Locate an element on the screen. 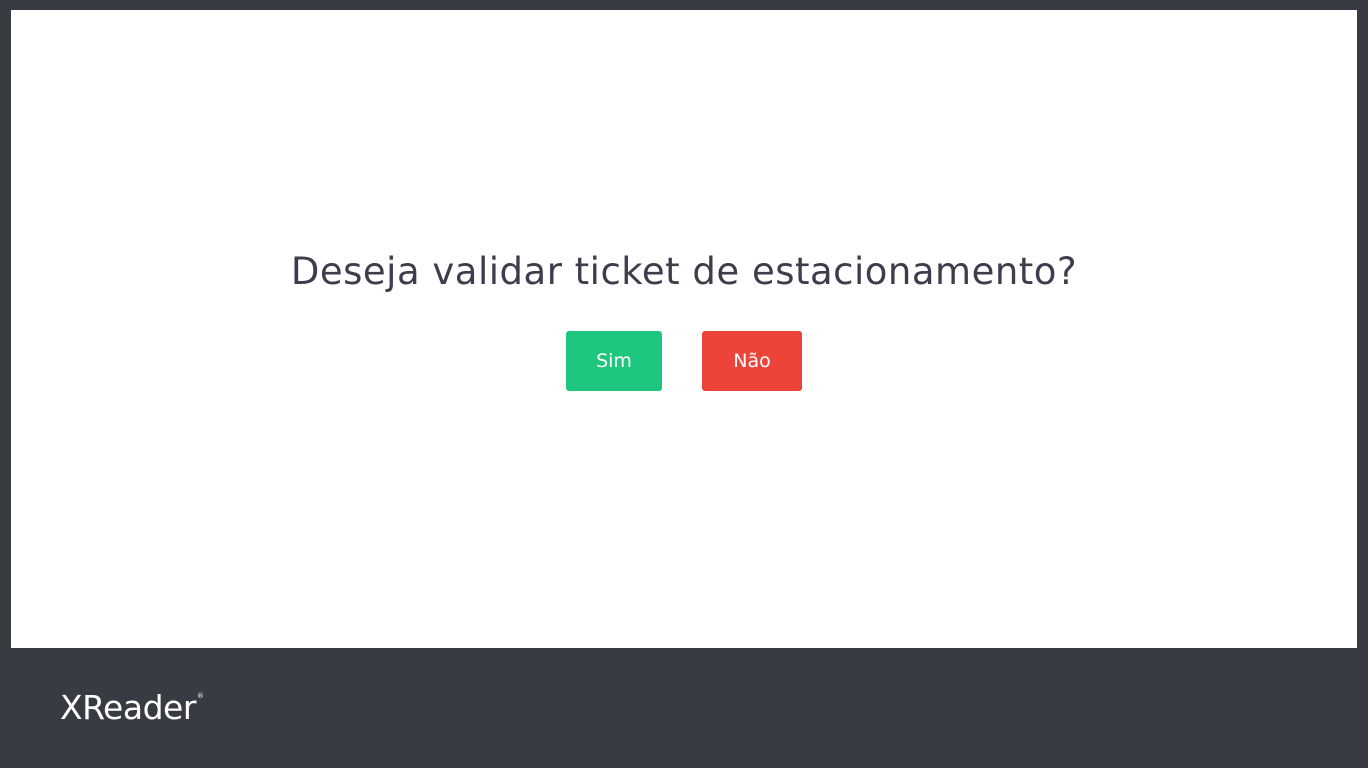  question-text: Deseja validar ticket de estacionamento? is located at coordinates (684, 271).